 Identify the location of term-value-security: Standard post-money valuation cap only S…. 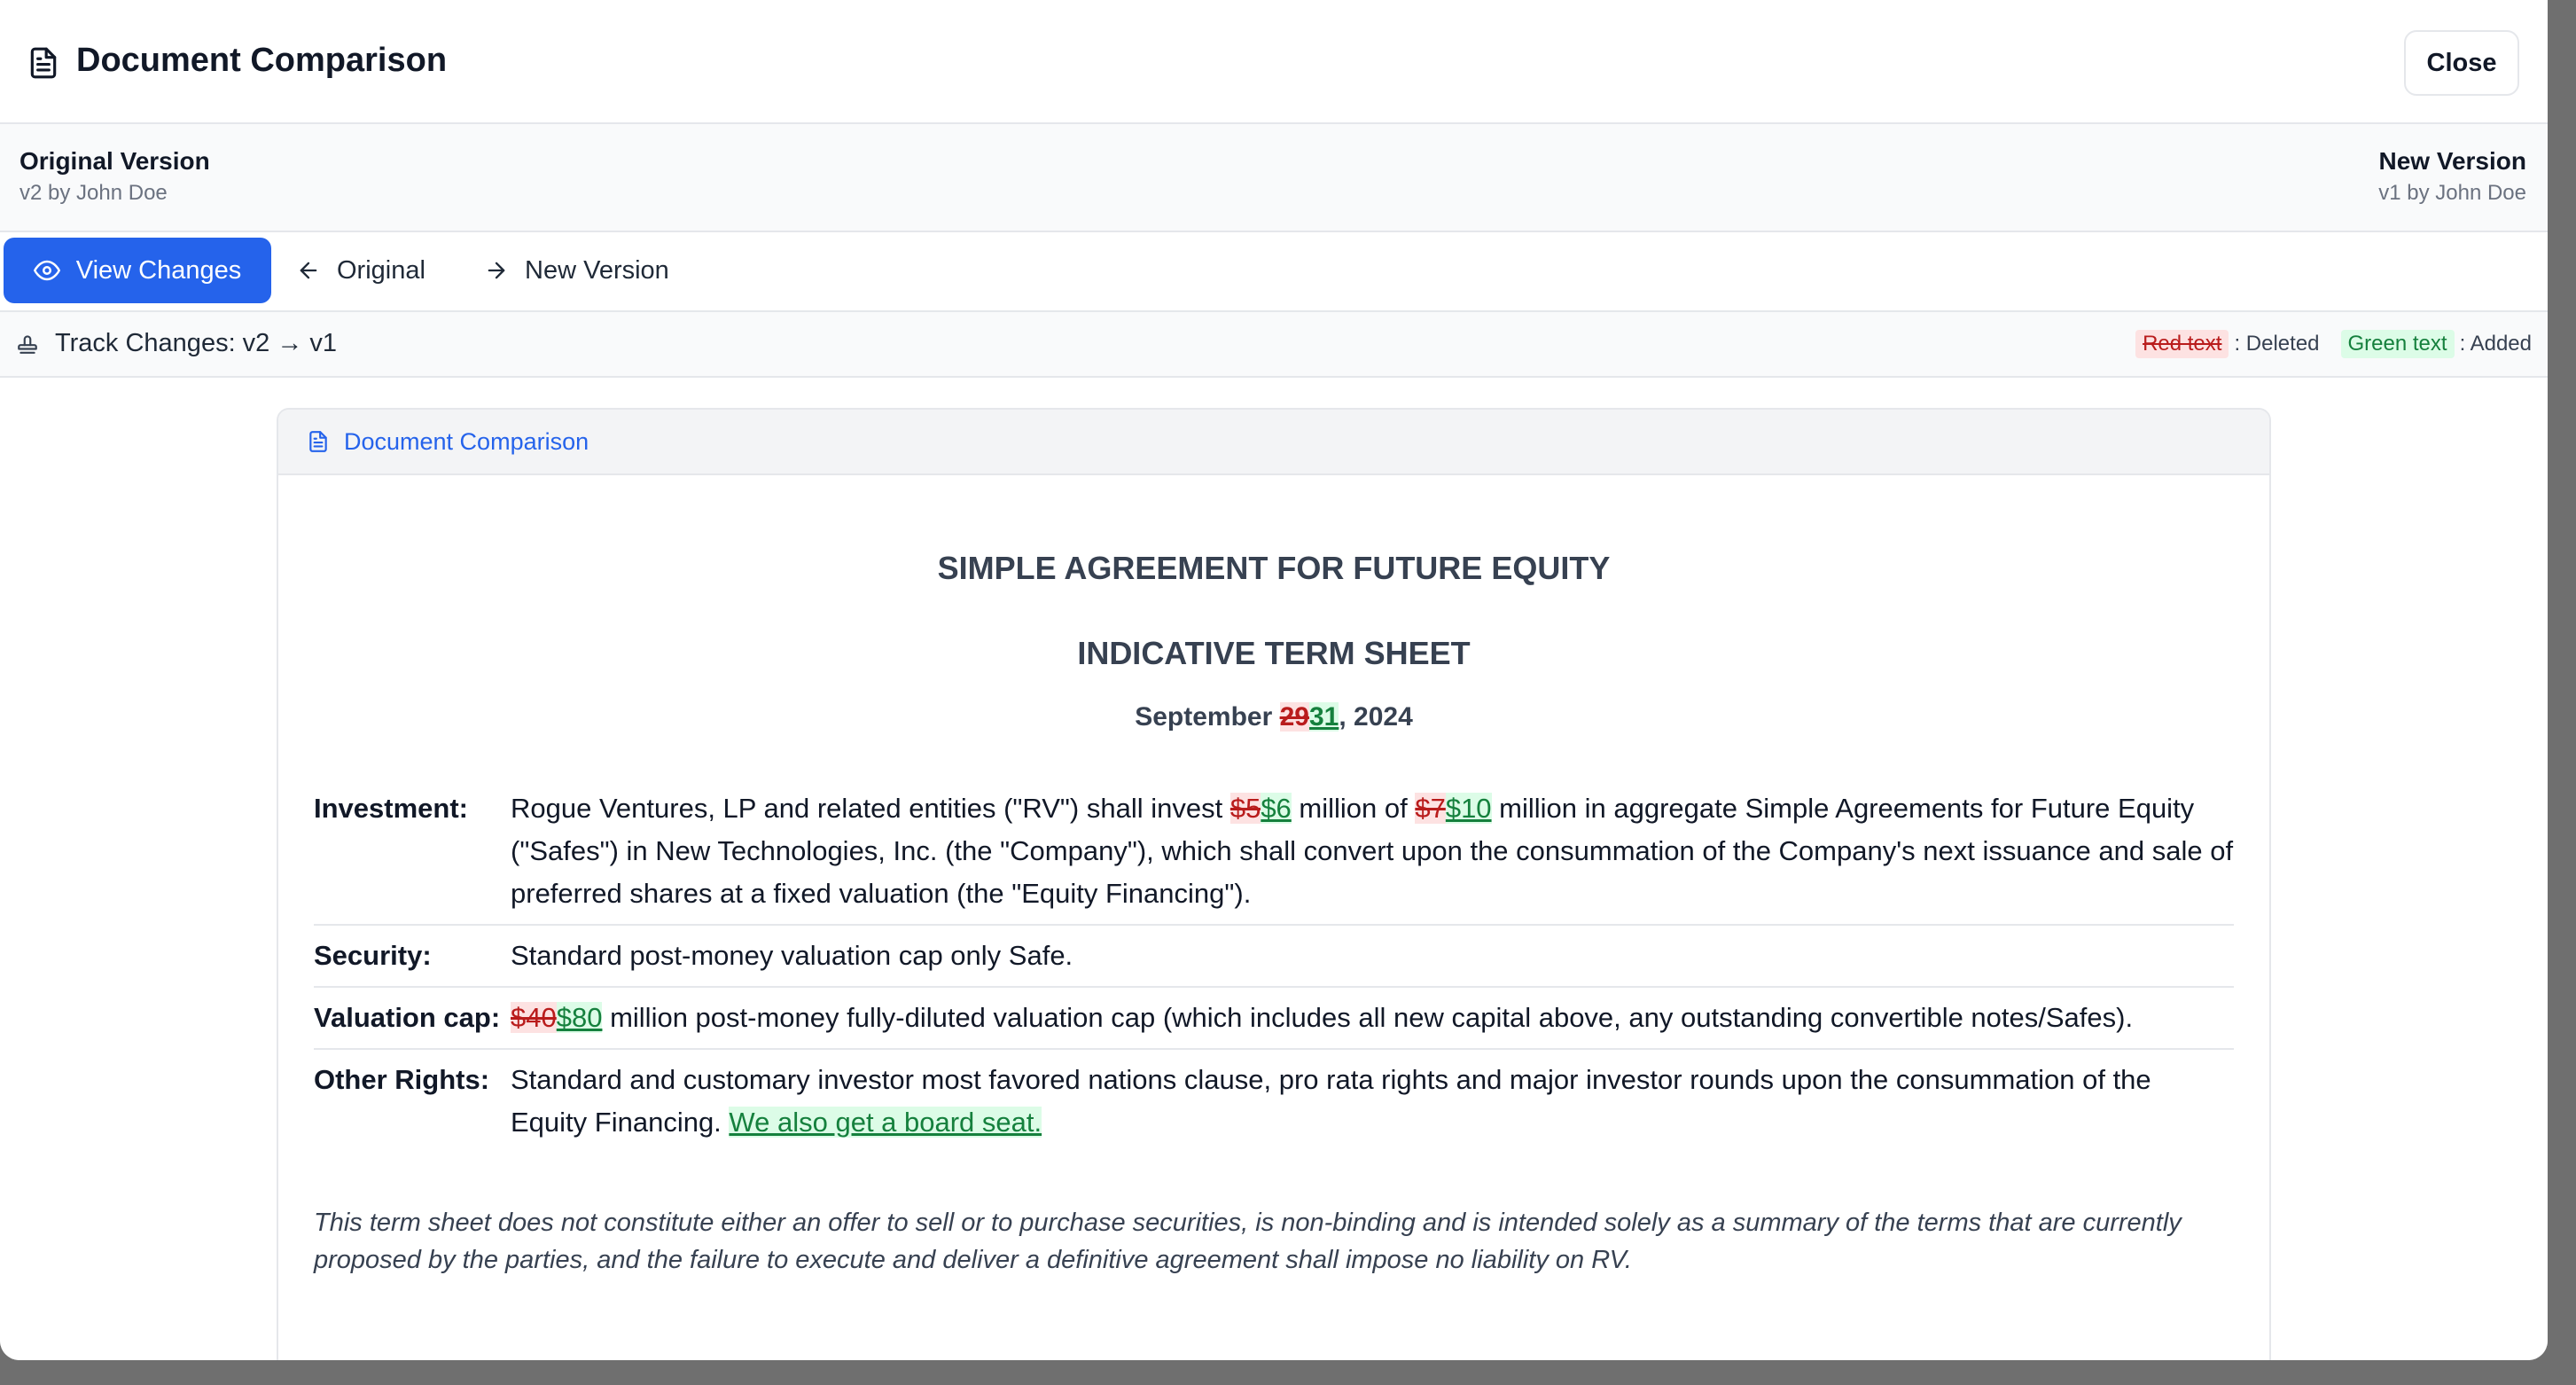
(1372, 955).